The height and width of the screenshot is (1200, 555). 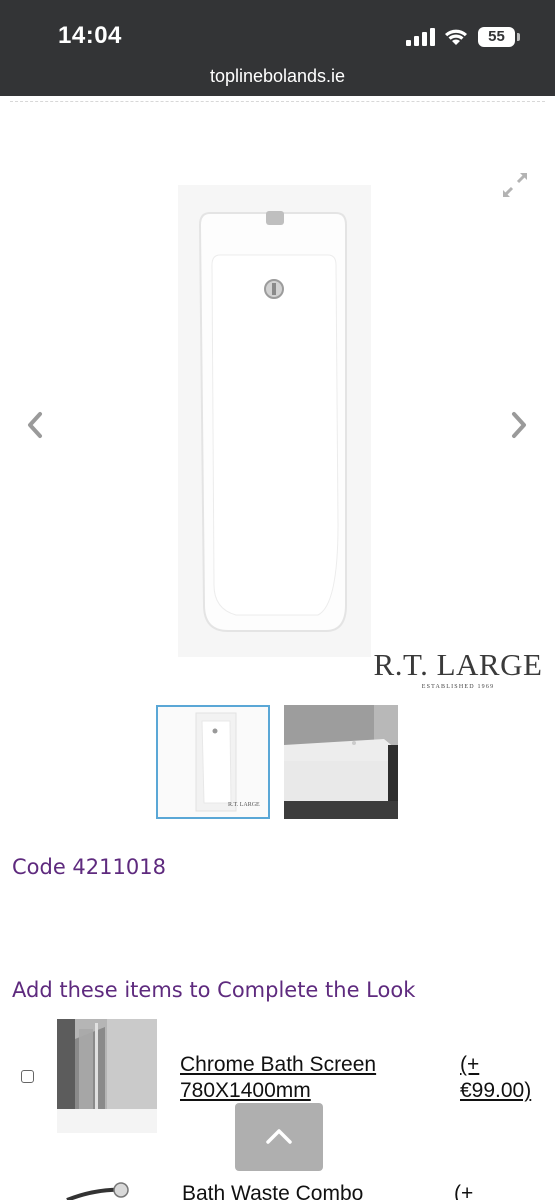 What do you see at coordinates (499, 37) in the screenshot?
I see `battery-icon: 55` at bounding box center [499, 37].